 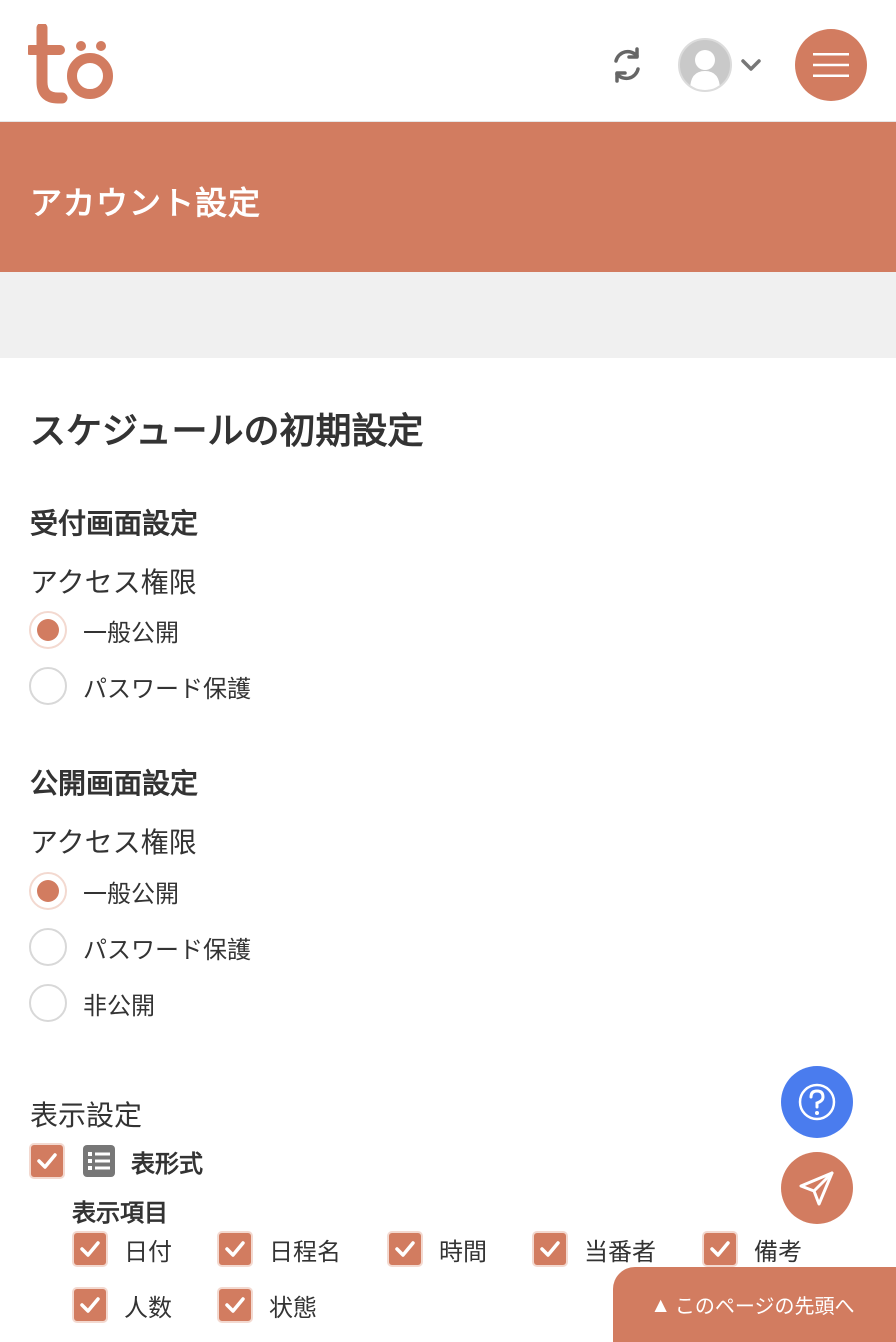 I want to click on user-avatar-icon, so click(x=705, y=65).